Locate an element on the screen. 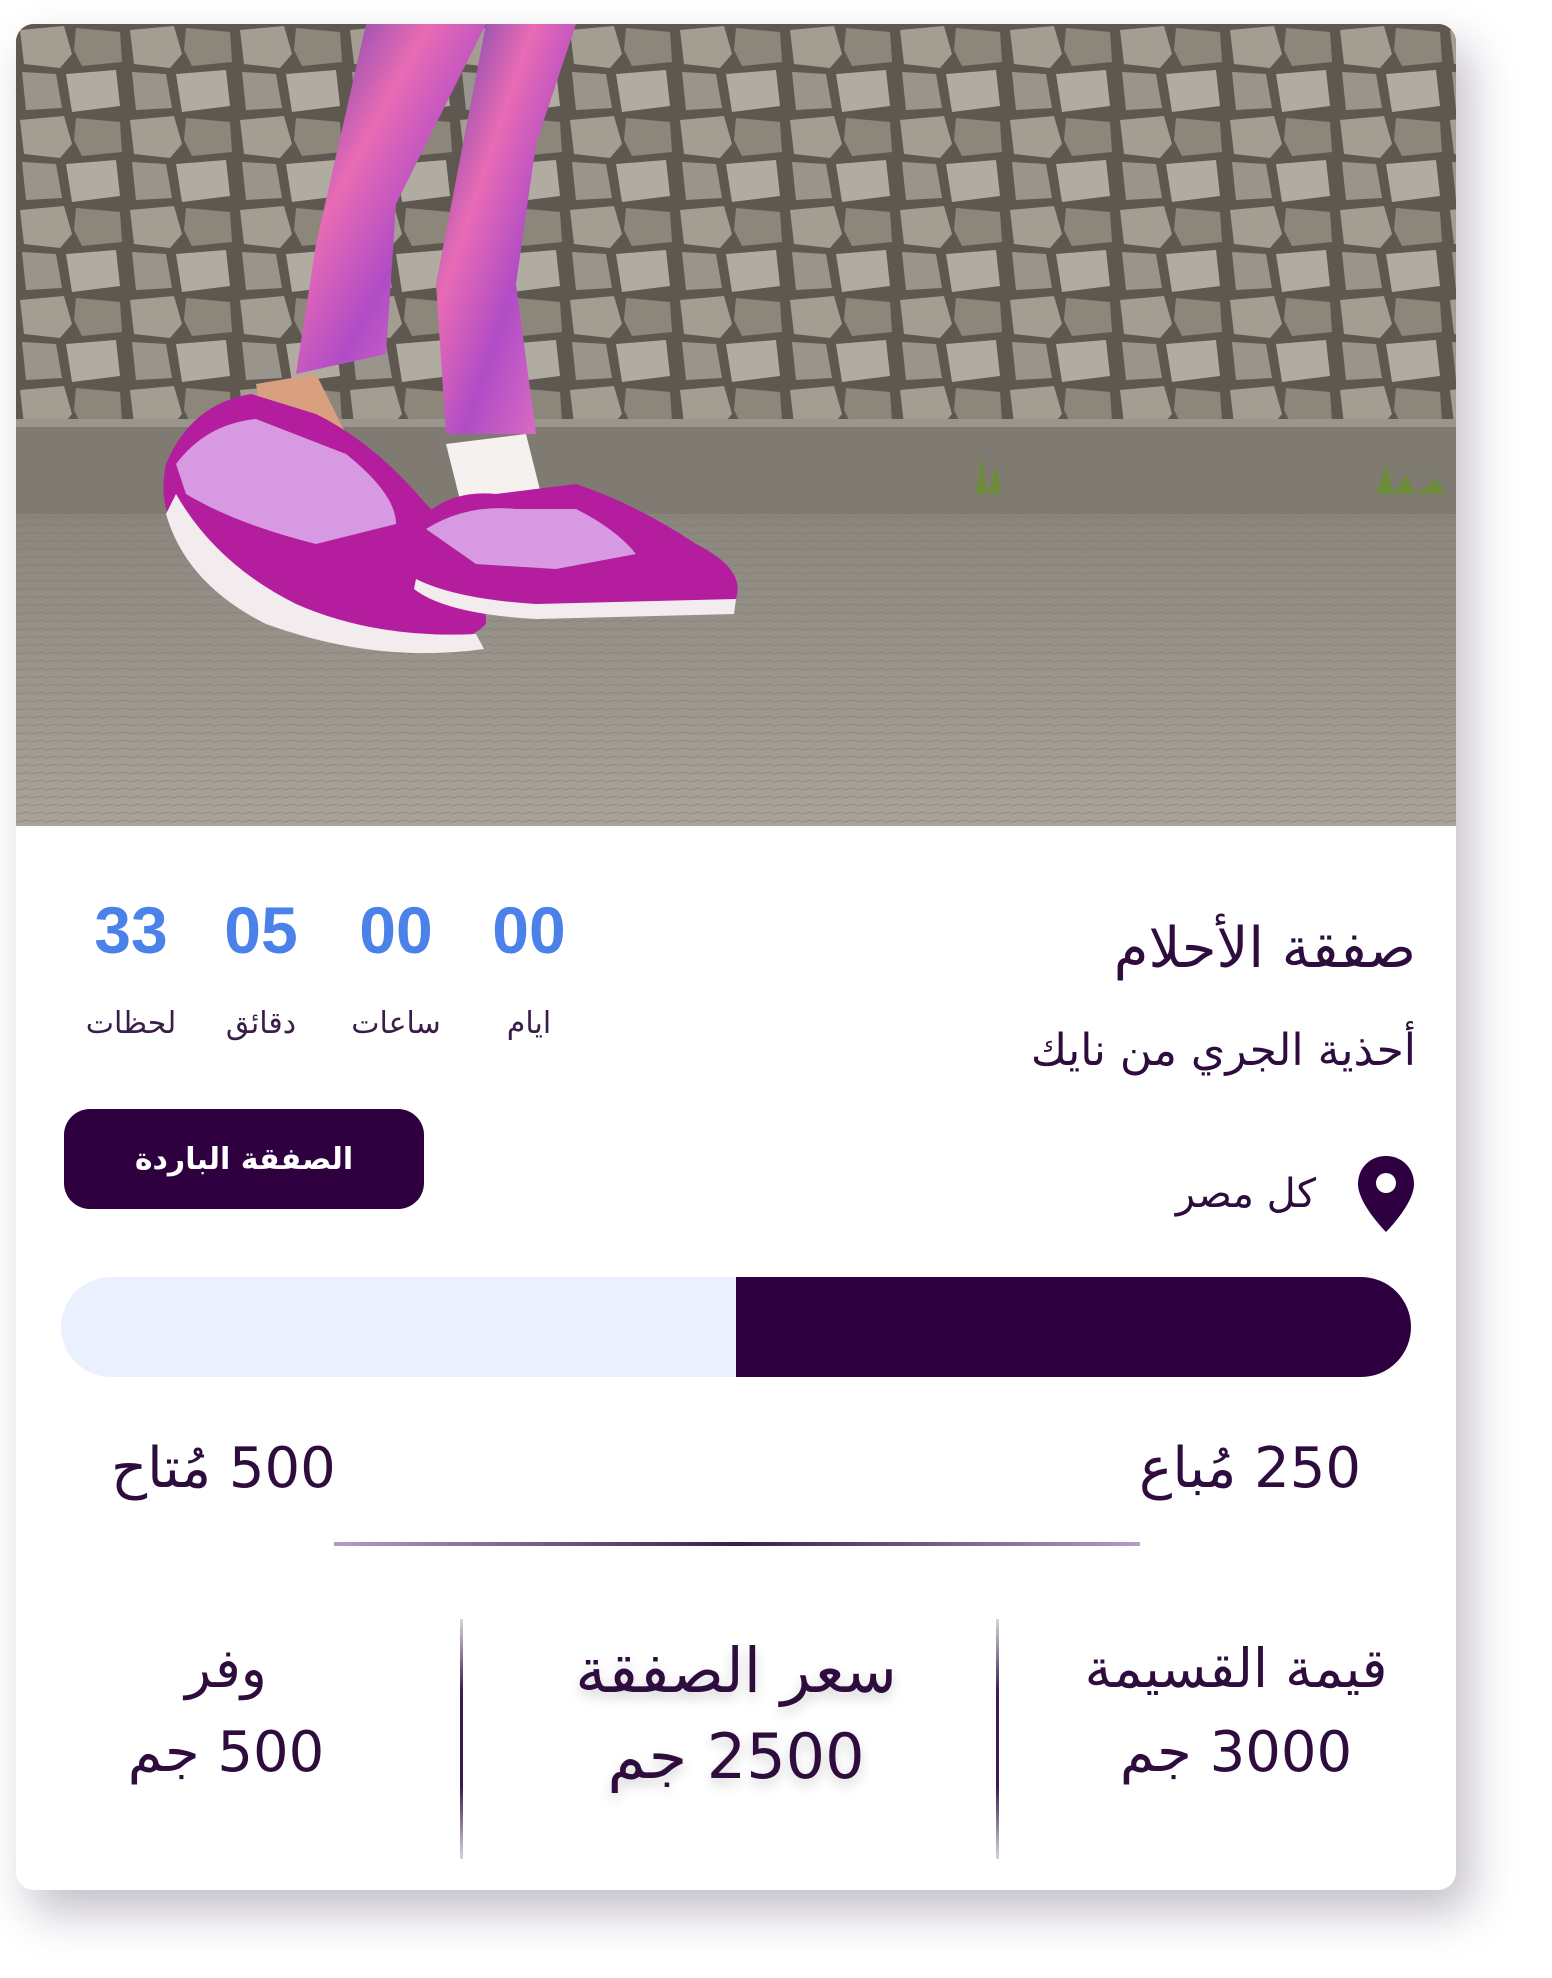 The image size is (1552, 1978). location-label: كل مصر is located at coordinates (1245, 1194).